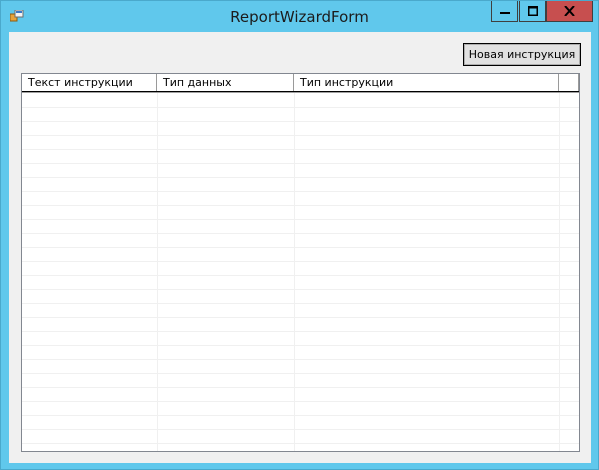  I want to click on close-button, so click(569, 11).